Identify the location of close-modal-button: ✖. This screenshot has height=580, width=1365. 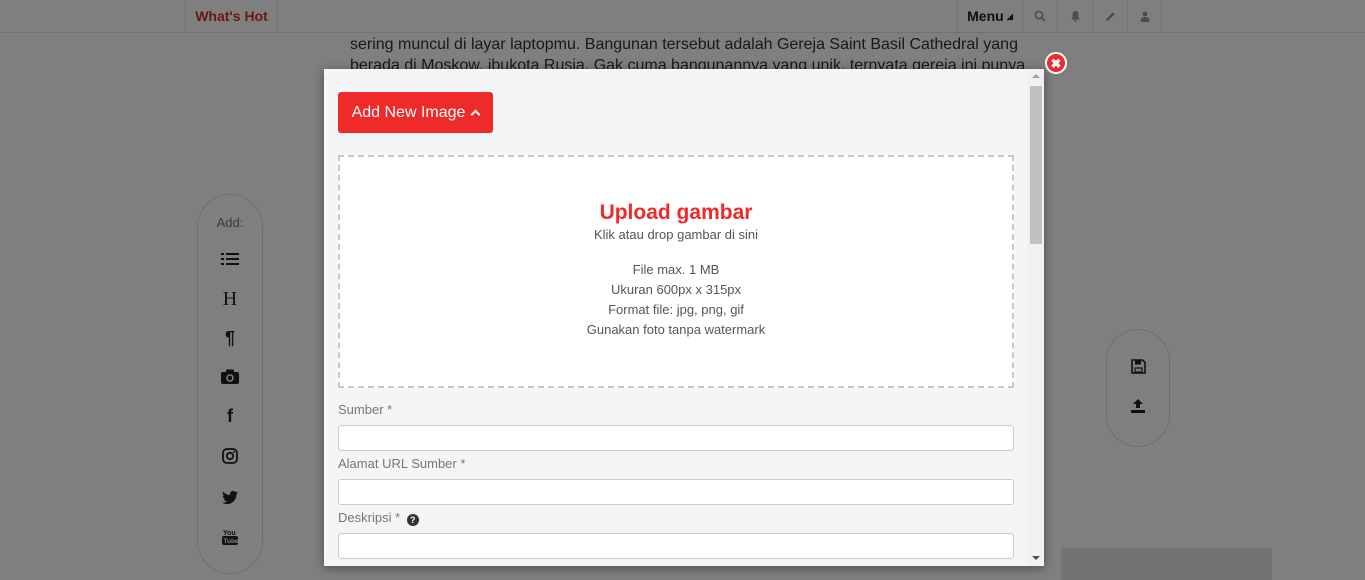
(1056, 63).